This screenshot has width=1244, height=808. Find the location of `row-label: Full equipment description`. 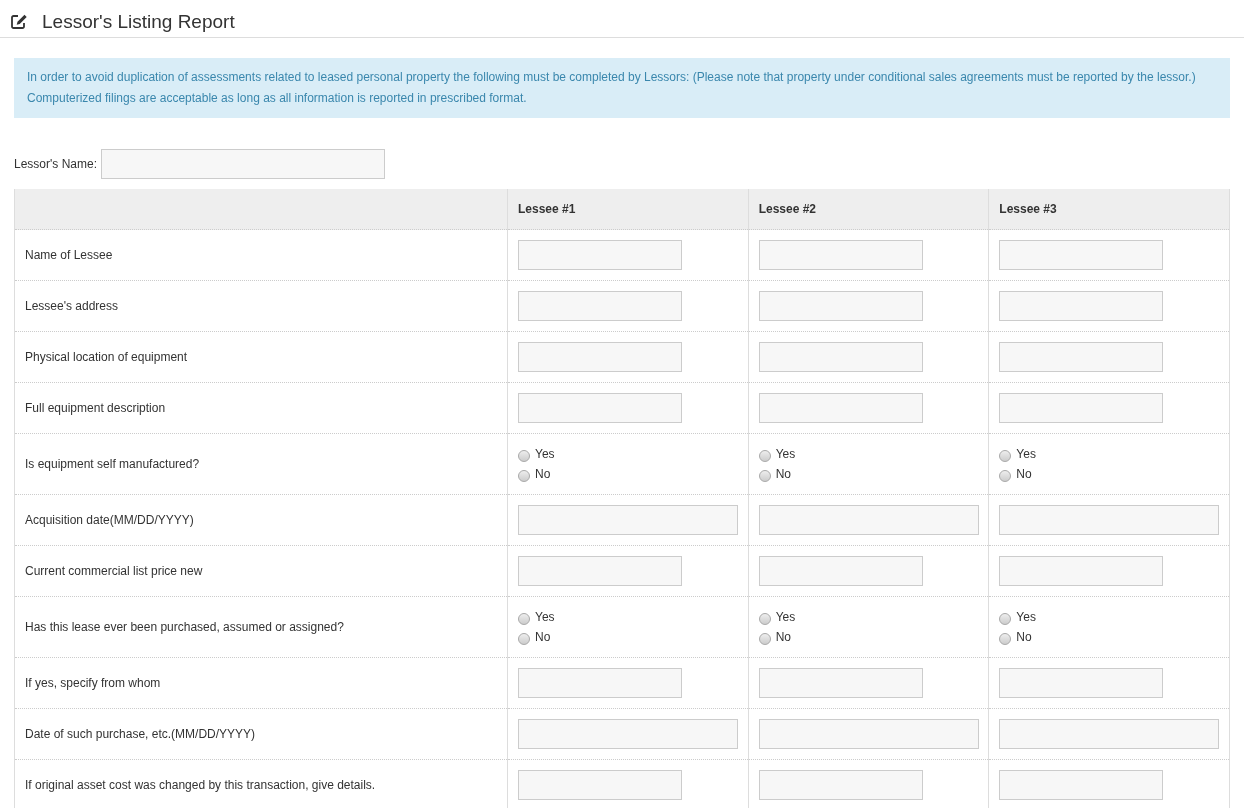

row-label: Full equipment description is located at coordinates (95, 408).